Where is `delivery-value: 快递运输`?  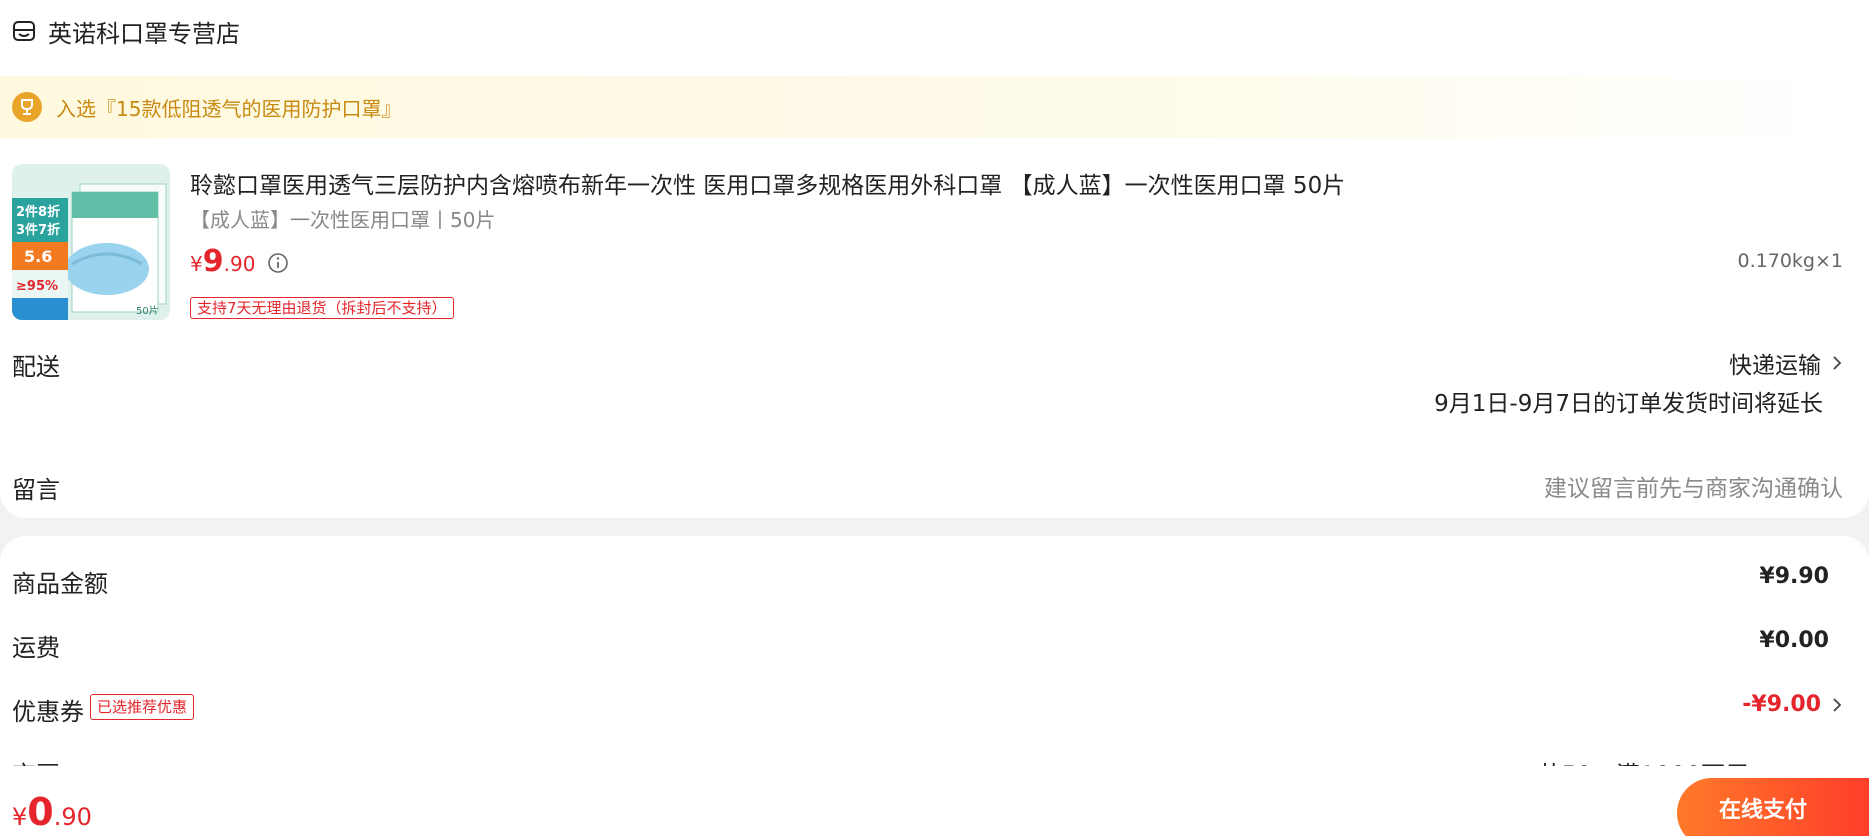
delivery-value: 快递运输 is located at coordinates (1775, 366).